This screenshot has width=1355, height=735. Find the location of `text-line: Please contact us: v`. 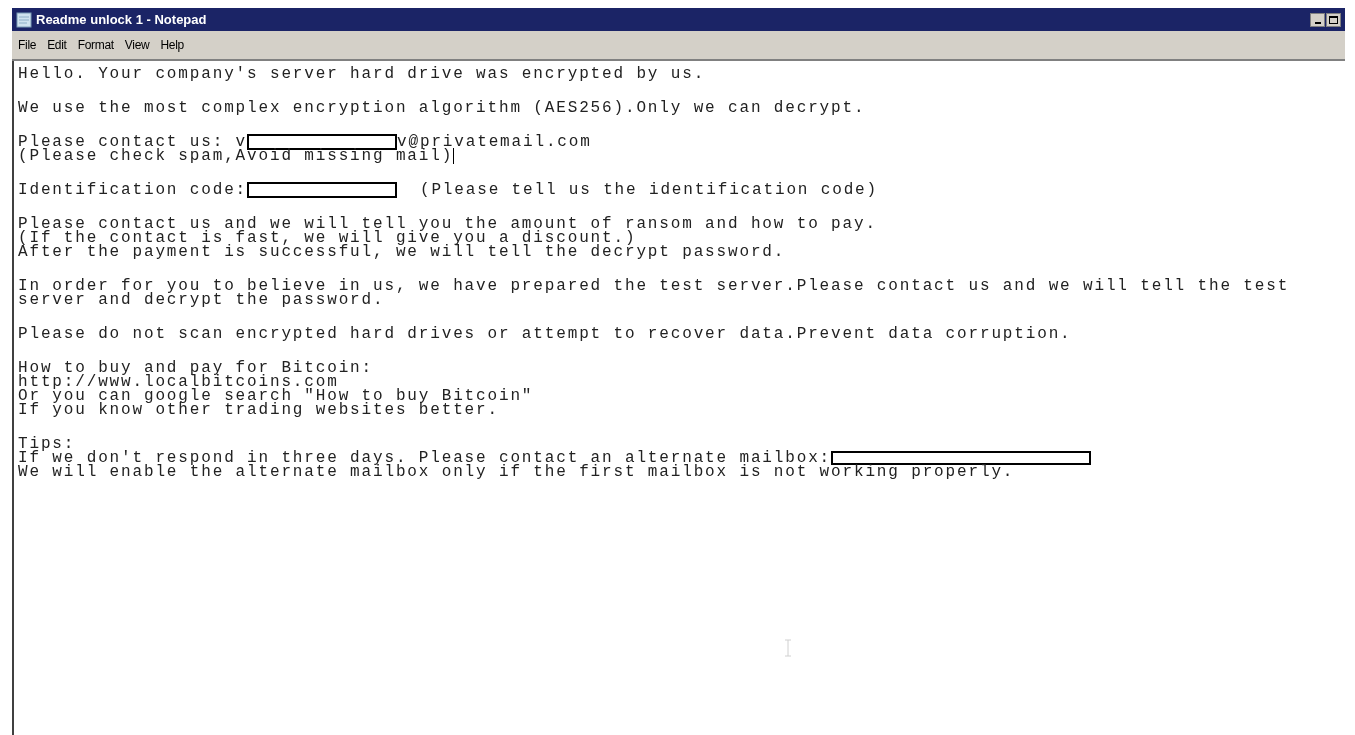

text-line: Please contact us: v is located at coordinates (133, 142).